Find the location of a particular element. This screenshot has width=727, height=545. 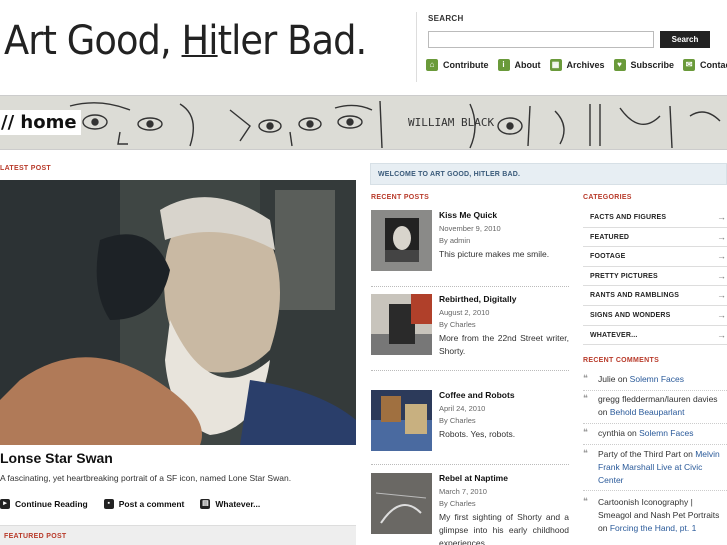

category-item: FACTS AND FIGURES → is located at coordinates (655, 218).